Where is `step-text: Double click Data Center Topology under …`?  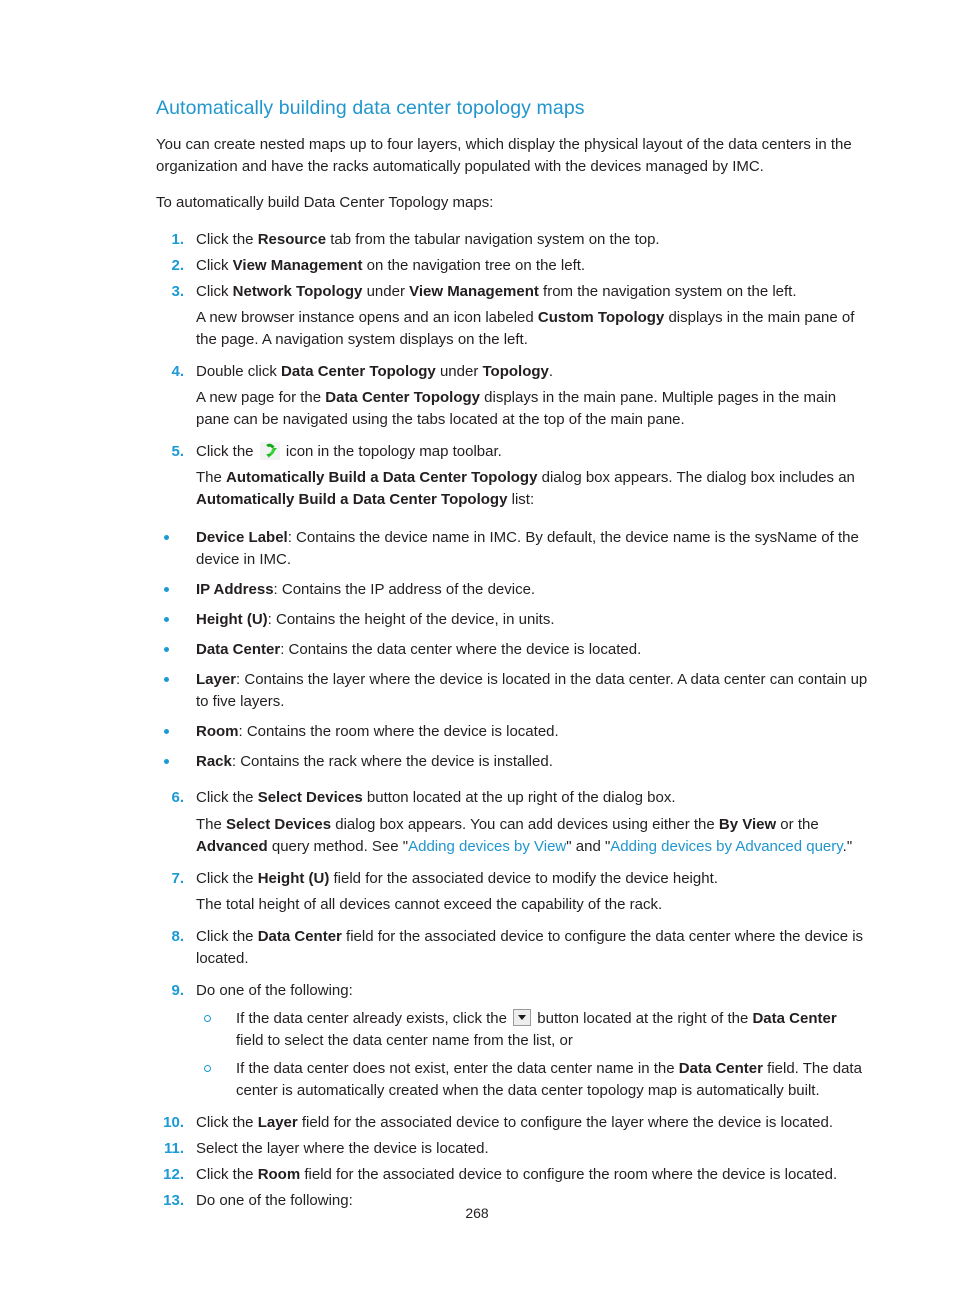 step-text: Double click Data Center Topology under … is located at coordinates (375, 371).